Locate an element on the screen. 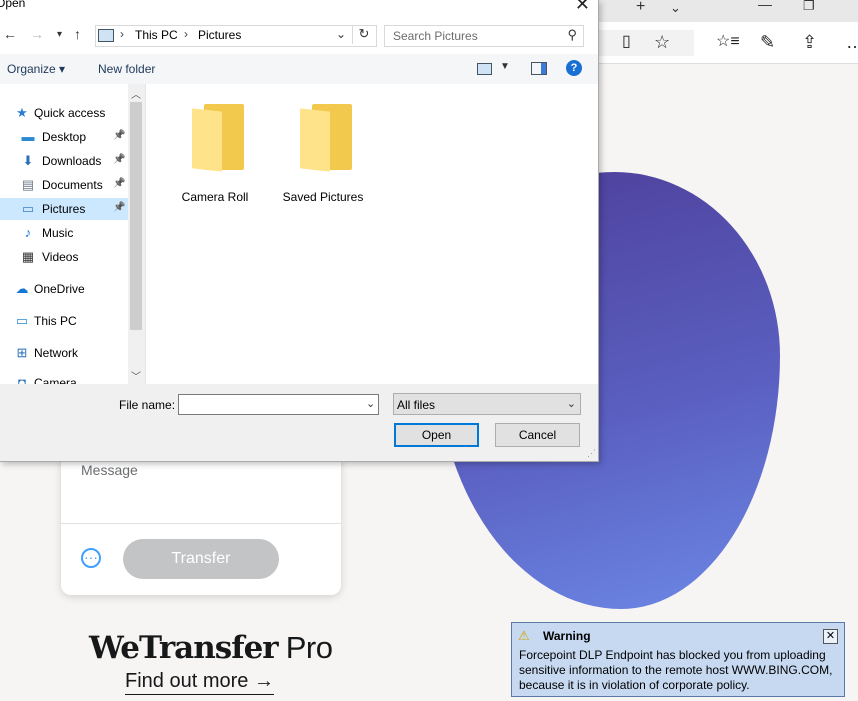 The height and width of the screenshot is (701, 858). nav-item-label: Music is located at coordinates (58, 233).